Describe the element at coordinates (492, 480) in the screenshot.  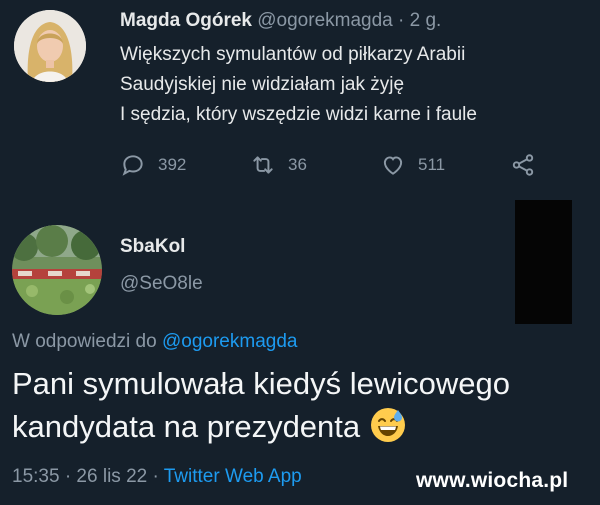
I see `watermark: www.wiocha.pl` at that location.